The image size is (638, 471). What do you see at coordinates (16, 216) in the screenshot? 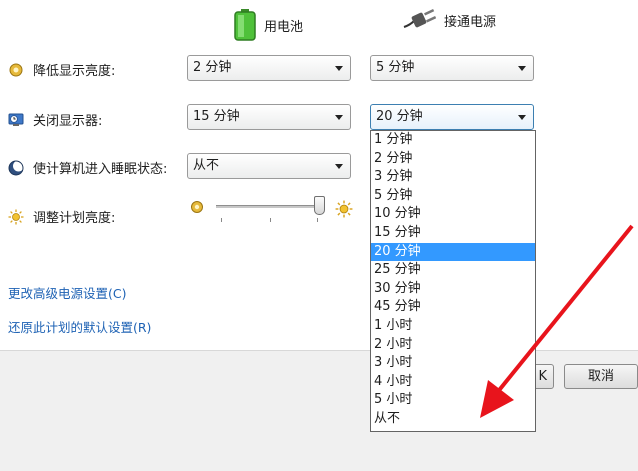
I see `sun-icon` at bounding box center [16, 216].